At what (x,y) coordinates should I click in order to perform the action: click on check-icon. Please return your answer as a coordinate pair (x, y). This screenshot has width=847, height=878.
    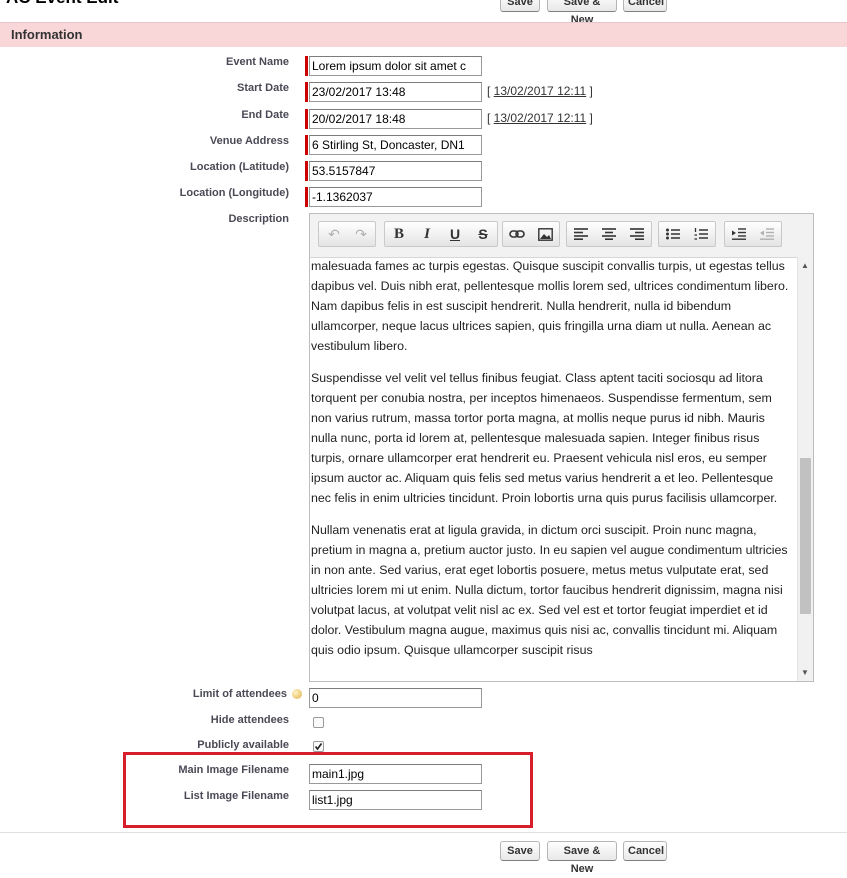
    Looking at the image, I should click on (318, 747).